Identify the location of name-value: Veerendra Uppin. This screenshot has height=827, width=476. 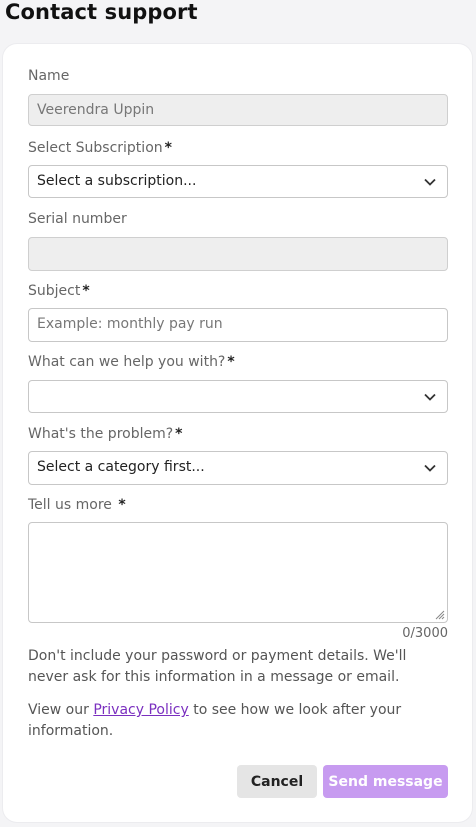
(96, 110).